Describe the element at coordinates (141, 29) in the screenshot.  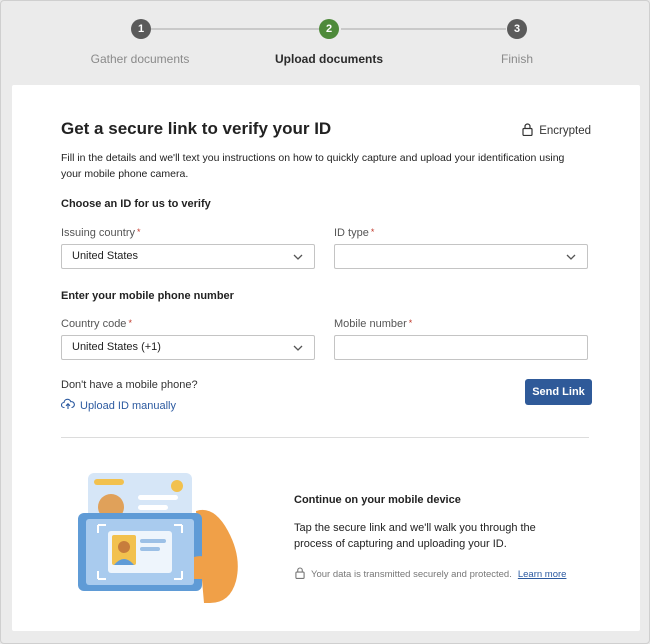
I see `step-1-circle: 1` at that location.